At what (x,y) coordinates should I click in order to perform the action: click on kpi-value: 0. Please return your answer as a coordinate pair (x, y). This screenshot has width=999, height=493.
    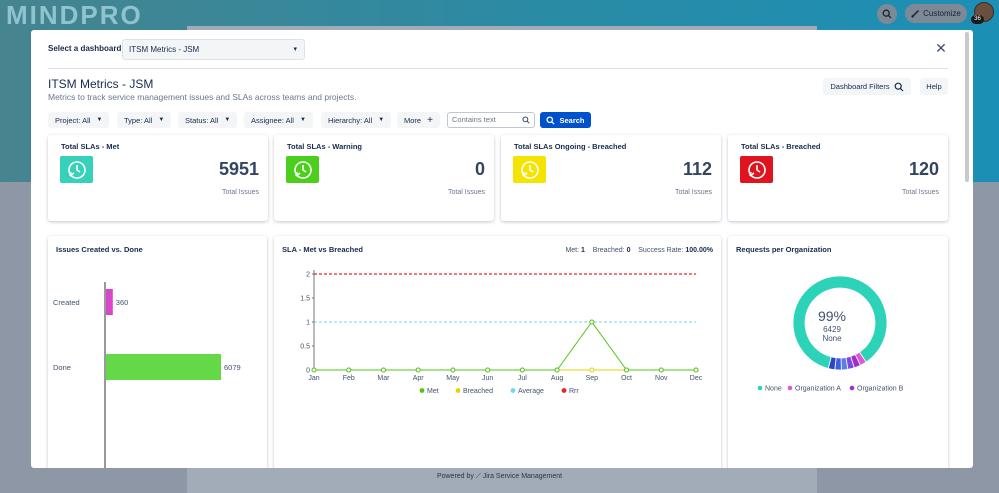
    Looking at the image, I should click on (479, 169).